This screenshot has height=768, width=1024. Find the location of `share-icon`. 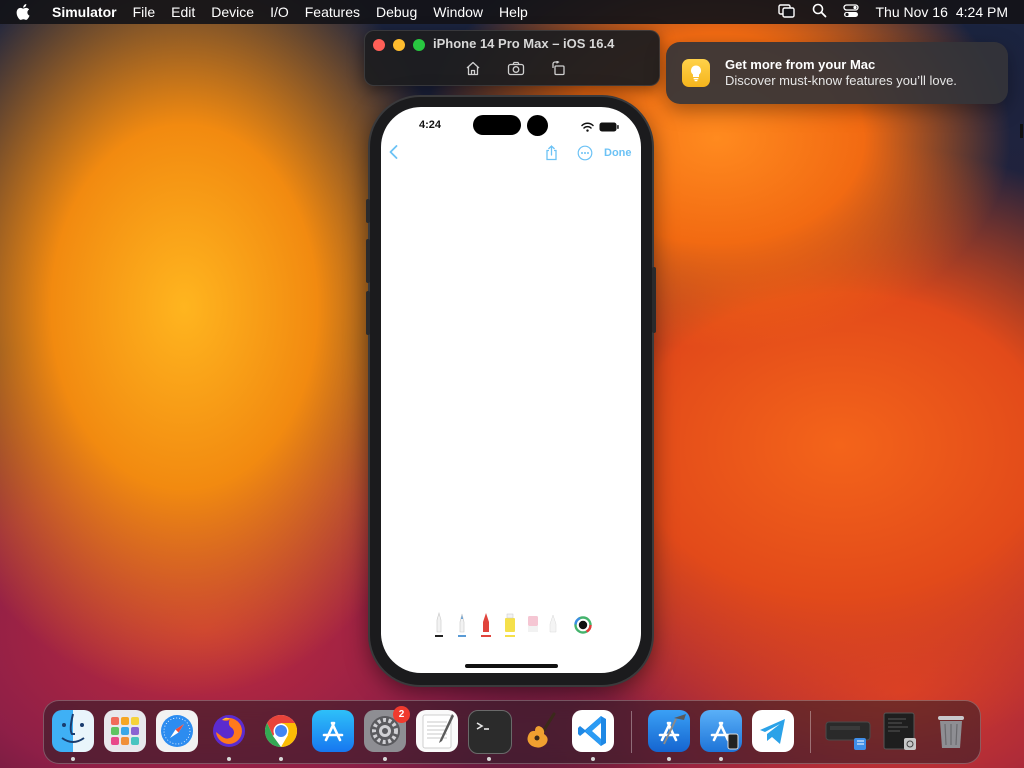

share-icon is located at coordinates (551, 155).